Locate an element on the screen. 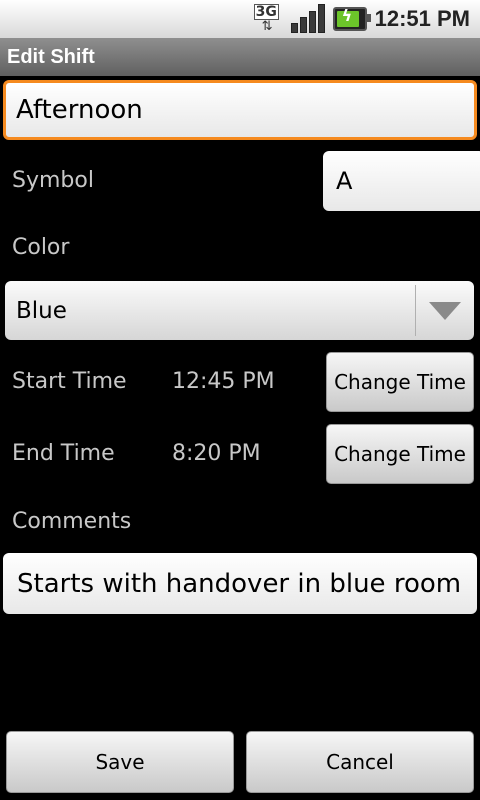 This screenshot has height=800, width=480. status-clock: 12:51 PM is located at coordinates (422, 18).